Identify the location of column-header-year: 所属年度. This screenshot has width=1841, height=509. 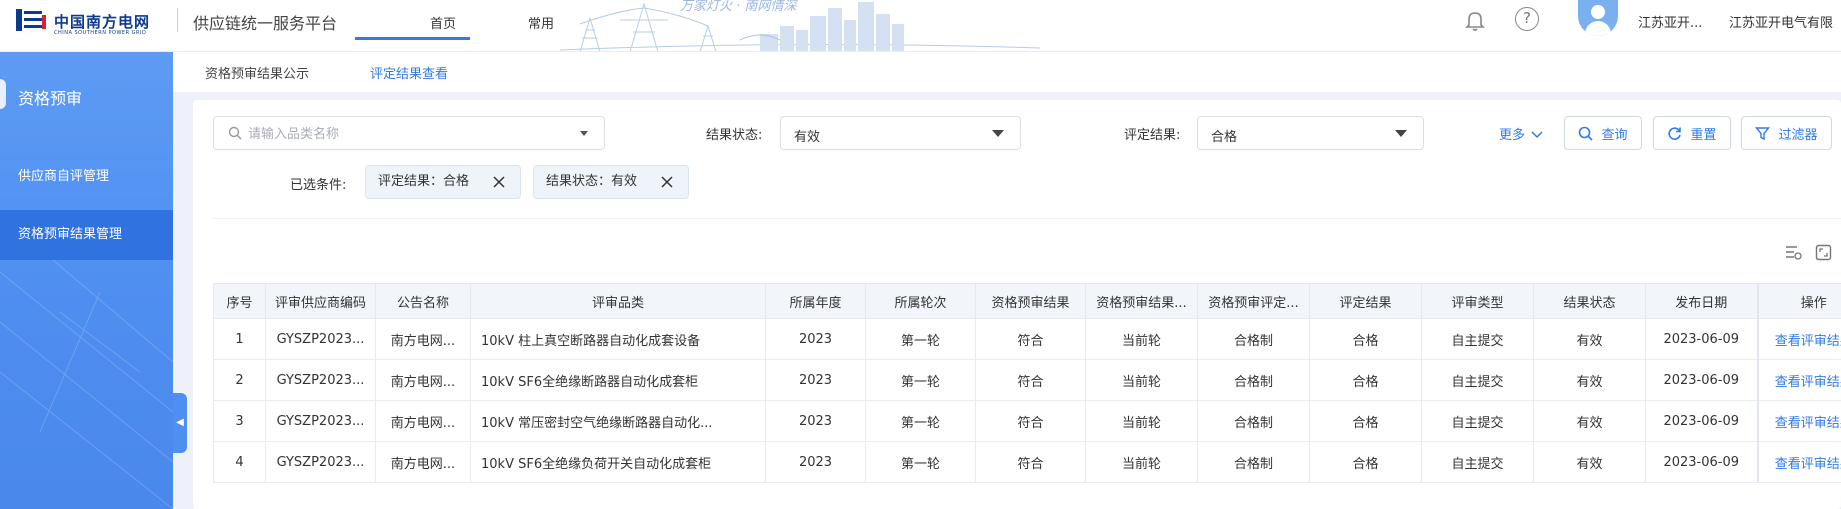
(815, 301).